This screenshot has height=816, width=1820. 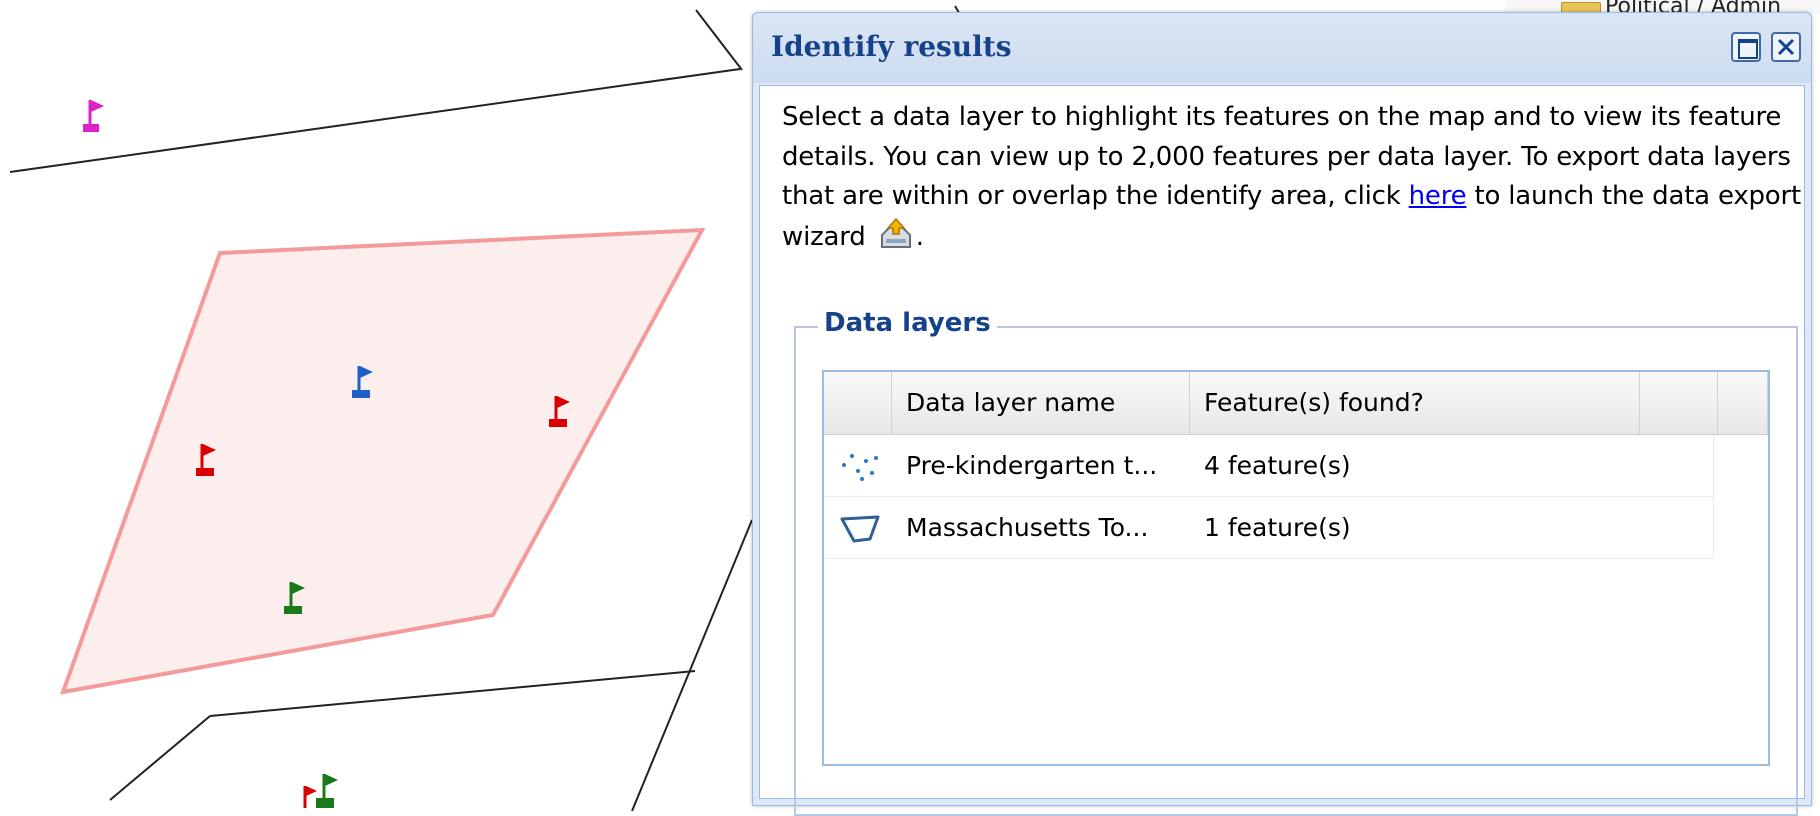 I want to click on column-header-extra, so click(x=1679, y=403).